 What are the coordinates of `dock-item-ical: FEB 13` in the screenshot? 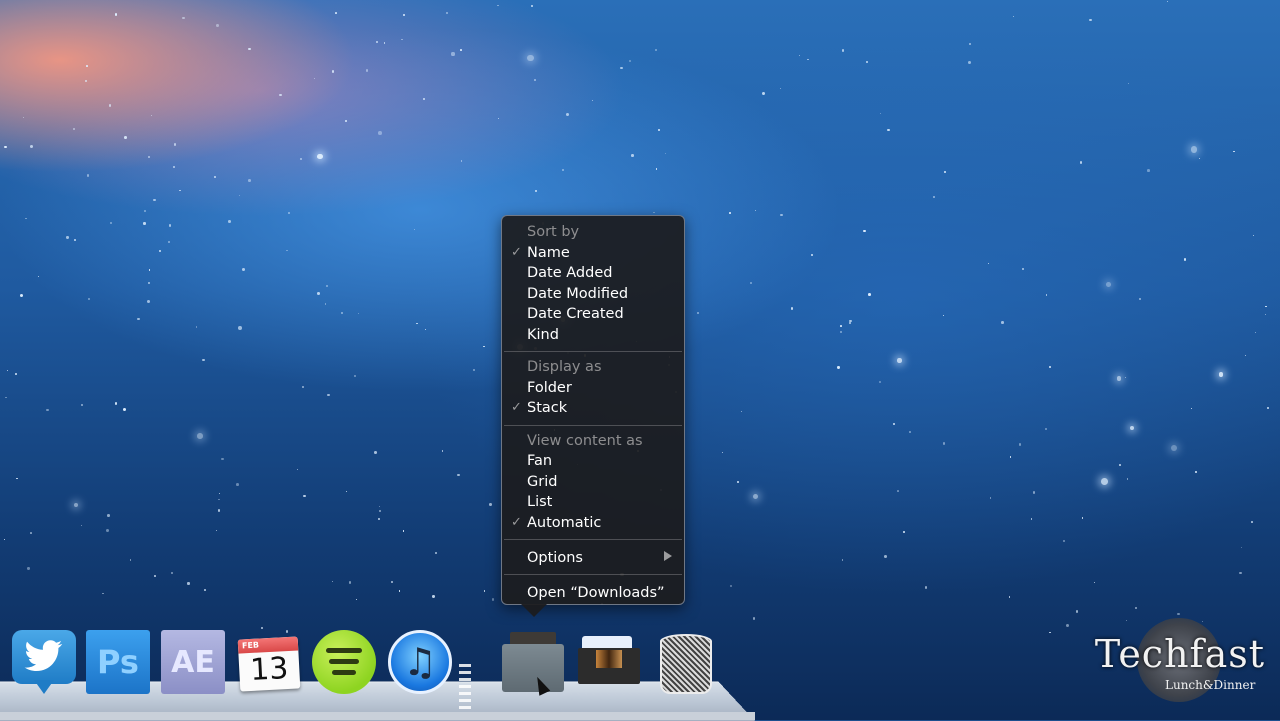 It's located at (269, 663).